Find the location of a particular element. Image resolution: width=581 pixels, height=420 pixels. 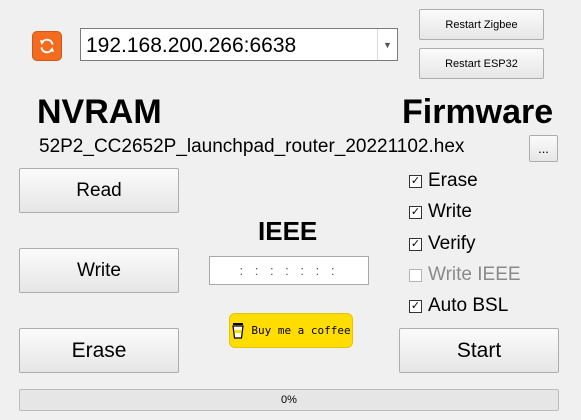

refresh-icon is located at coordinates (47, 46).